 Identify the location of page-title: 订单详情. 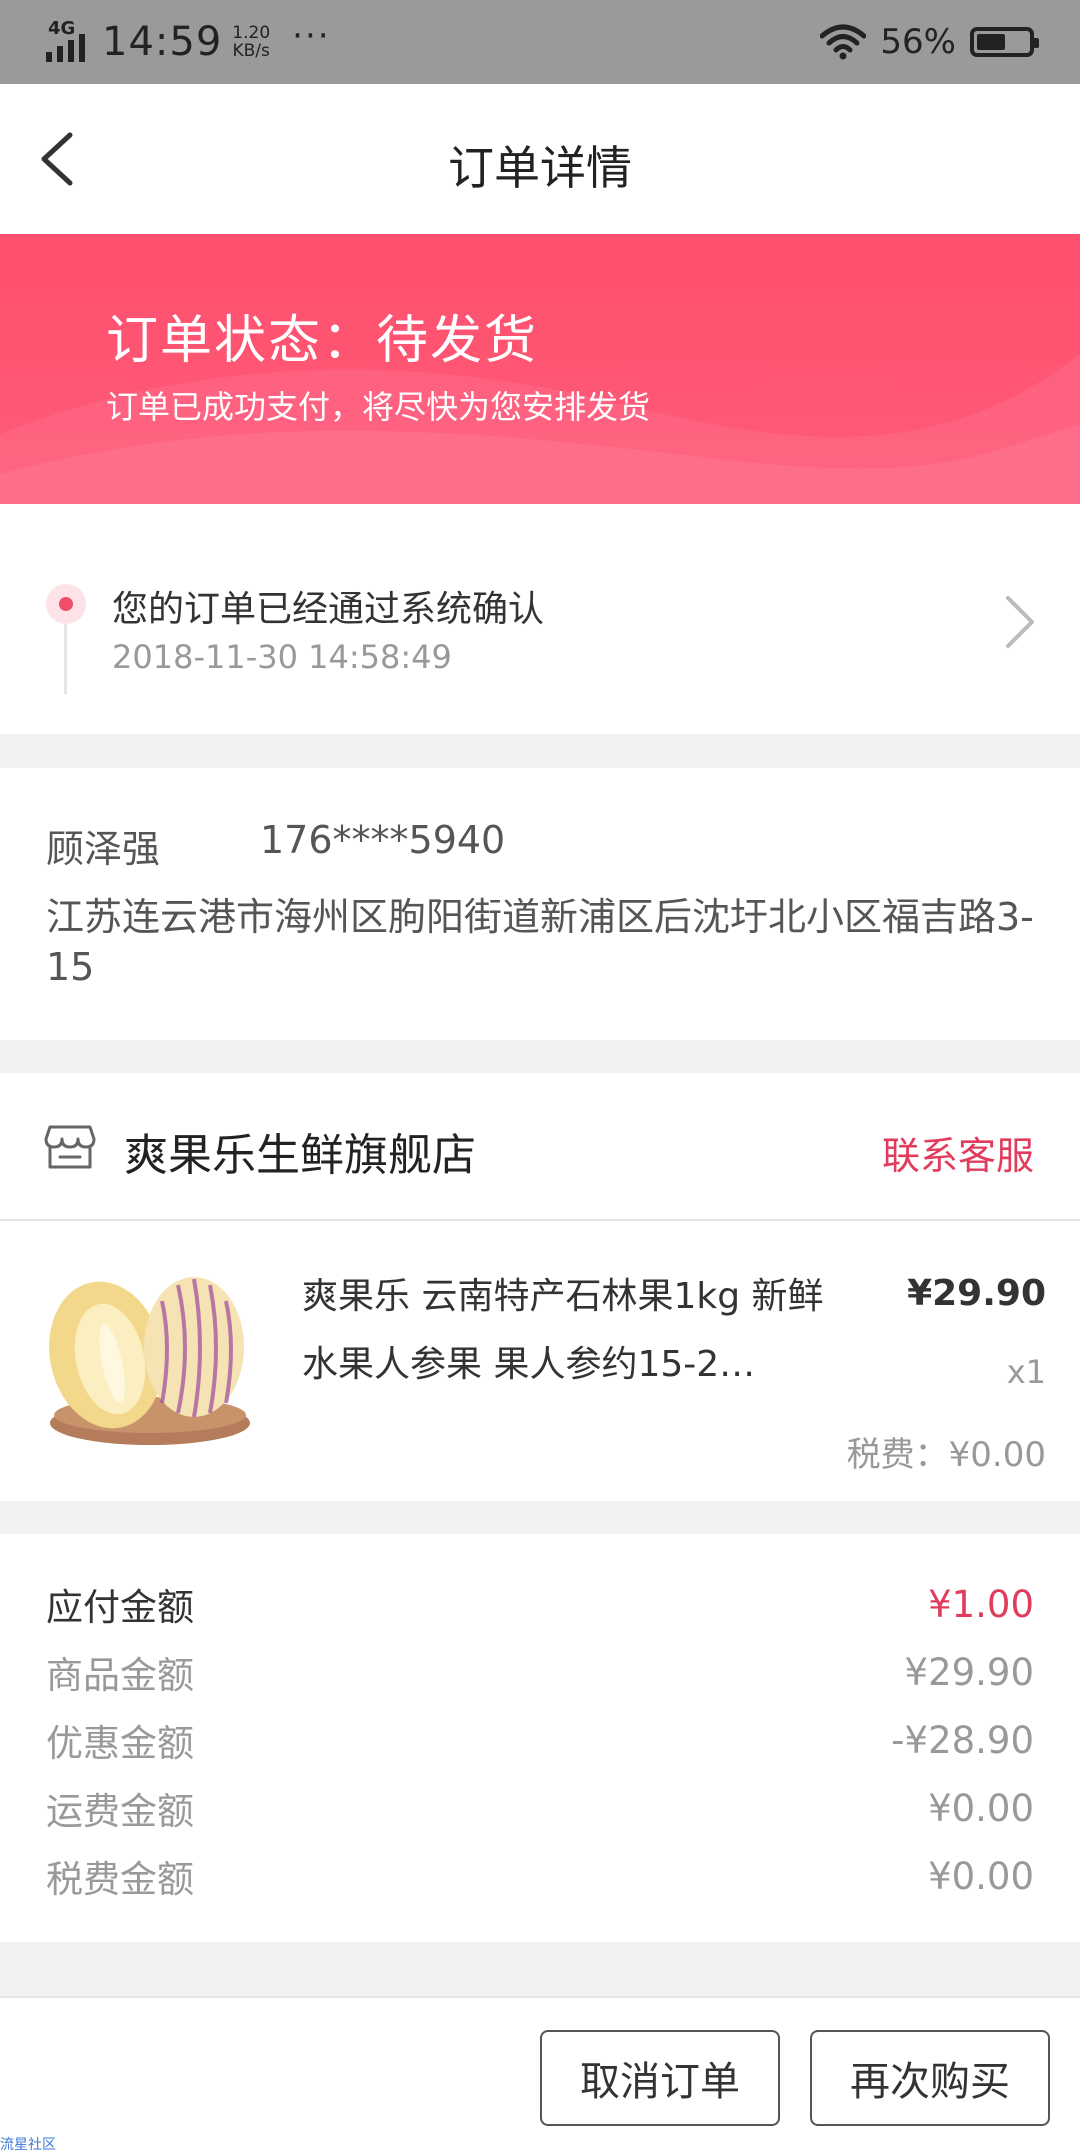
(540, 168).